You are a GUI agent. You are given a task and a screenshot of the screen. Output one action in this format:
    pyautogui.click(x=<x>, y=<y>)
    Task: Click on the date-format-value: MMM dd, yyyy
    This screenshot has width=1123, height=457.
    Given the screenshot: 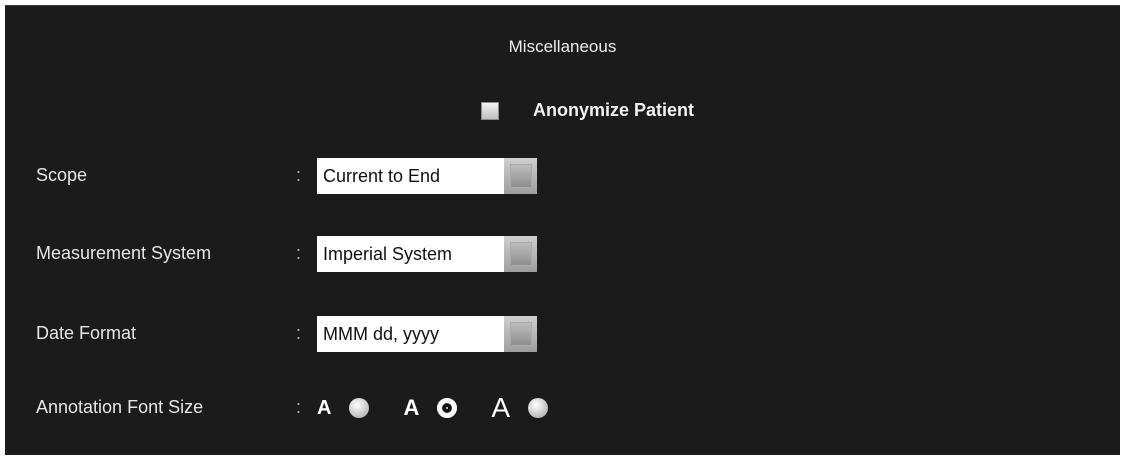 What is the action you would take?
    pyautogui.click(x=410, y=334)
    